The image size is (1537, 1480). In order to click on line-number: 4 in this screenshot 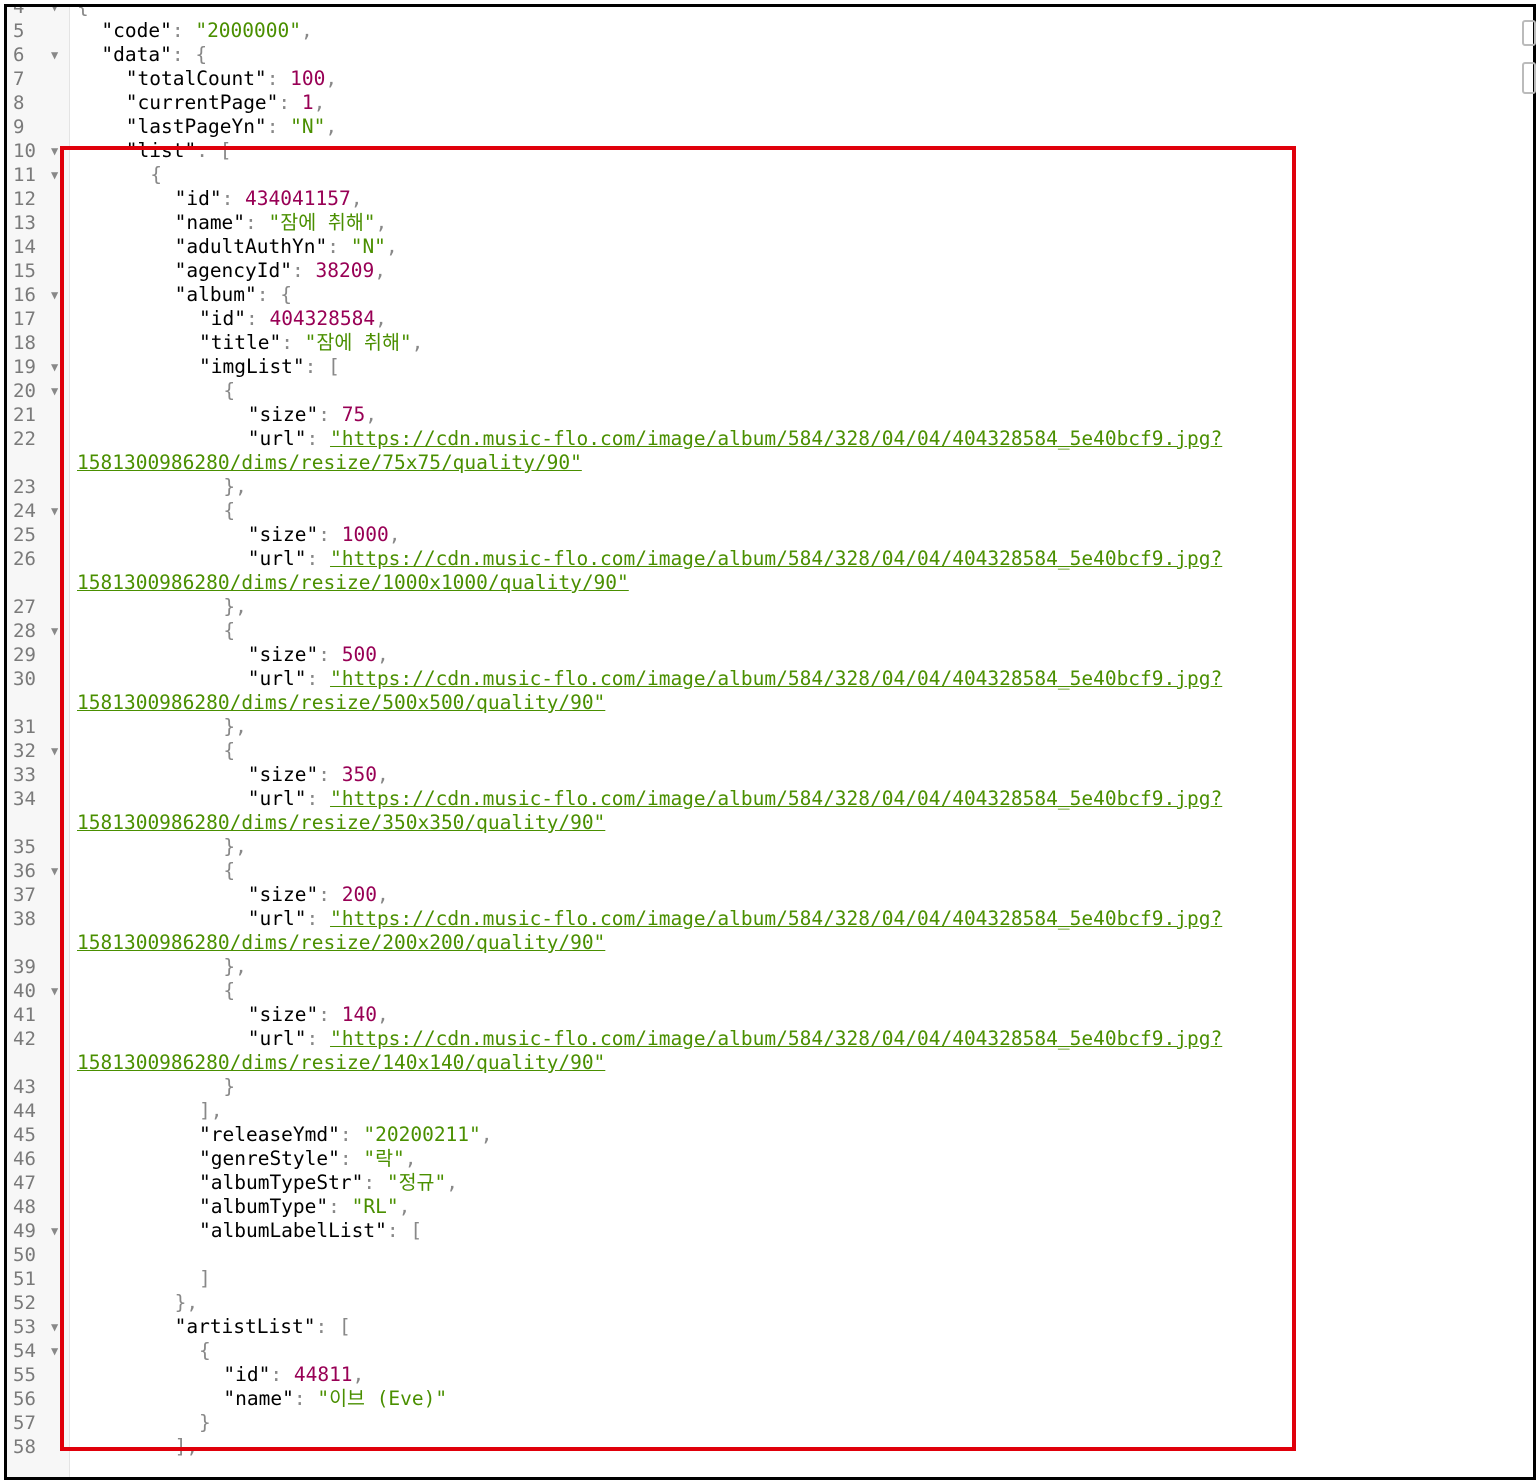, I will do `click(19, 11)`.